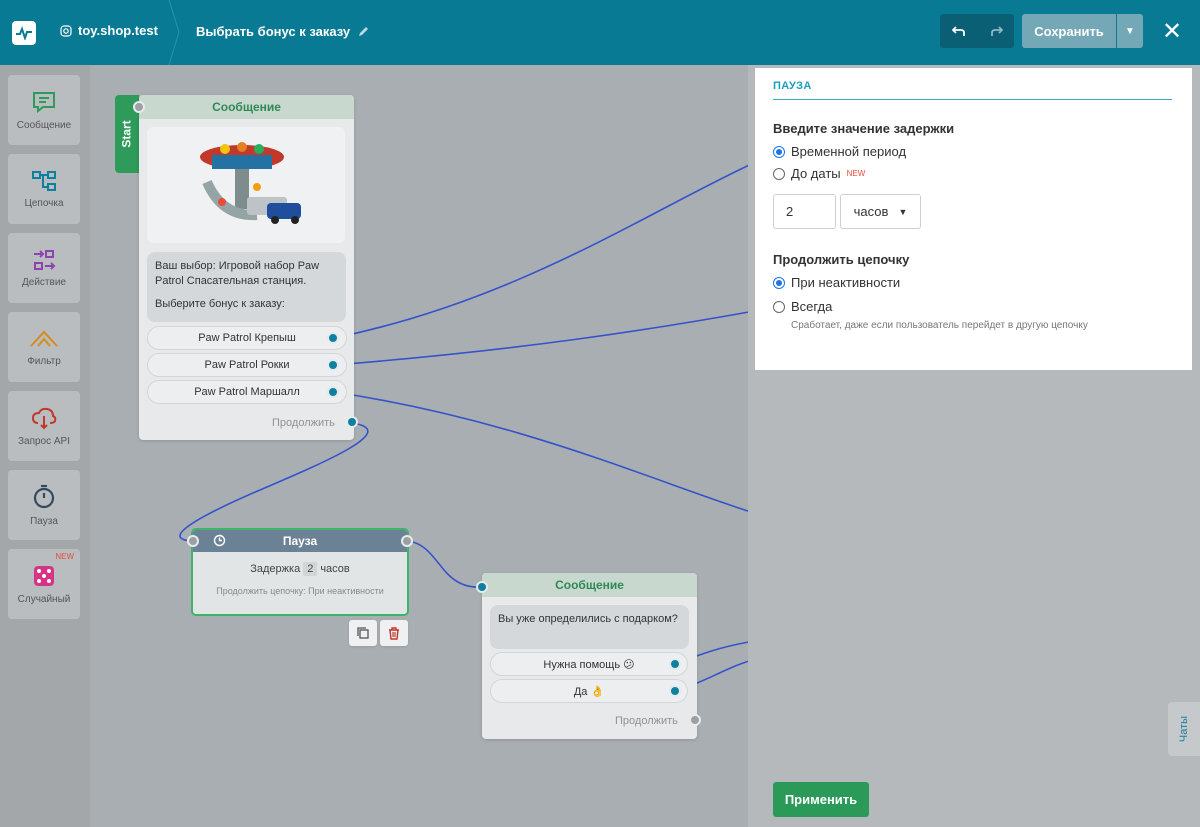 This screenshot has width=1200, height=827. Describe the element at coordinates (547, 249) in the screenshot. I see `wire-button1` at that location.